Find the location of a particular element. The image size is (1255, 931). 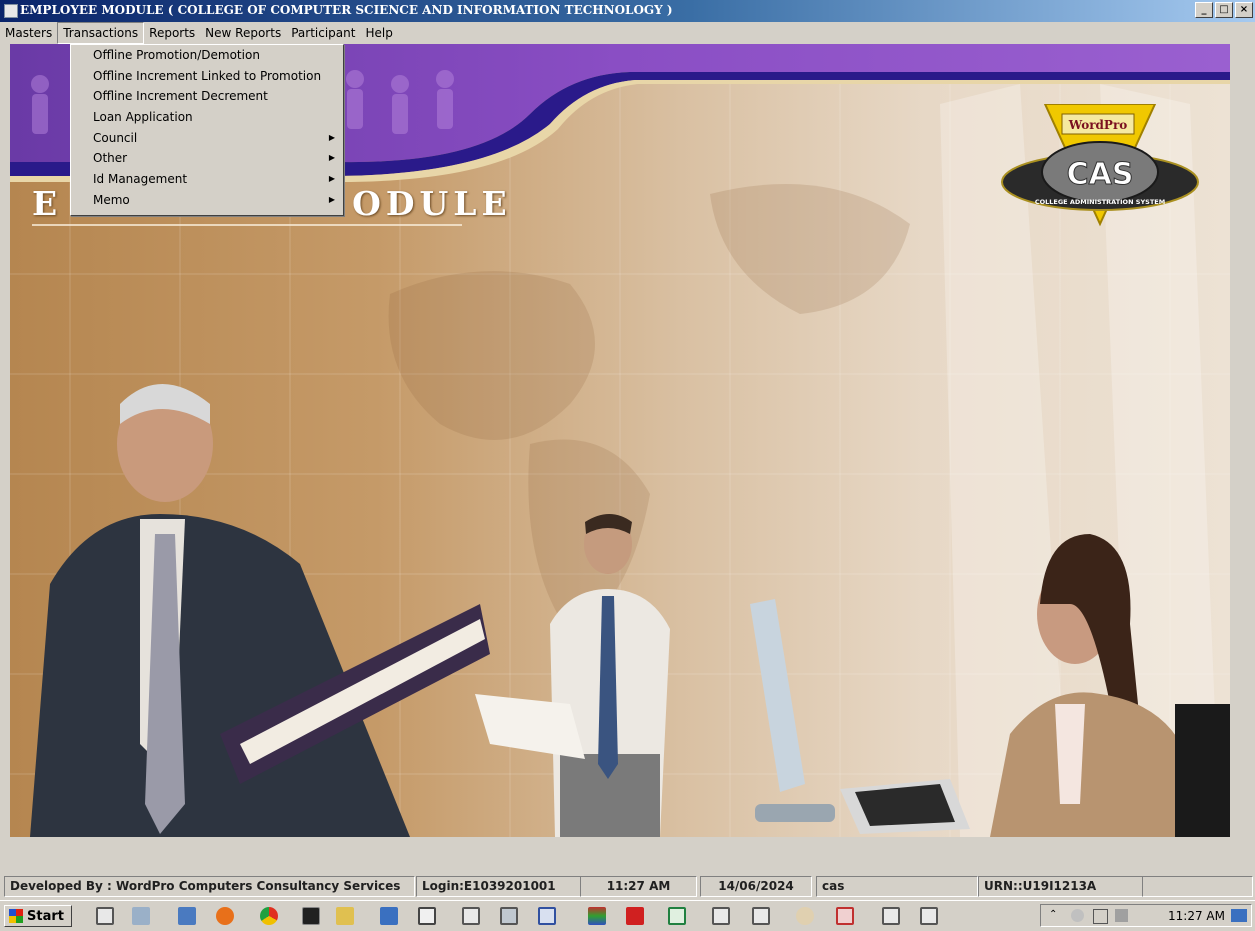

start-label: Start is located at coordinates (45, 916).